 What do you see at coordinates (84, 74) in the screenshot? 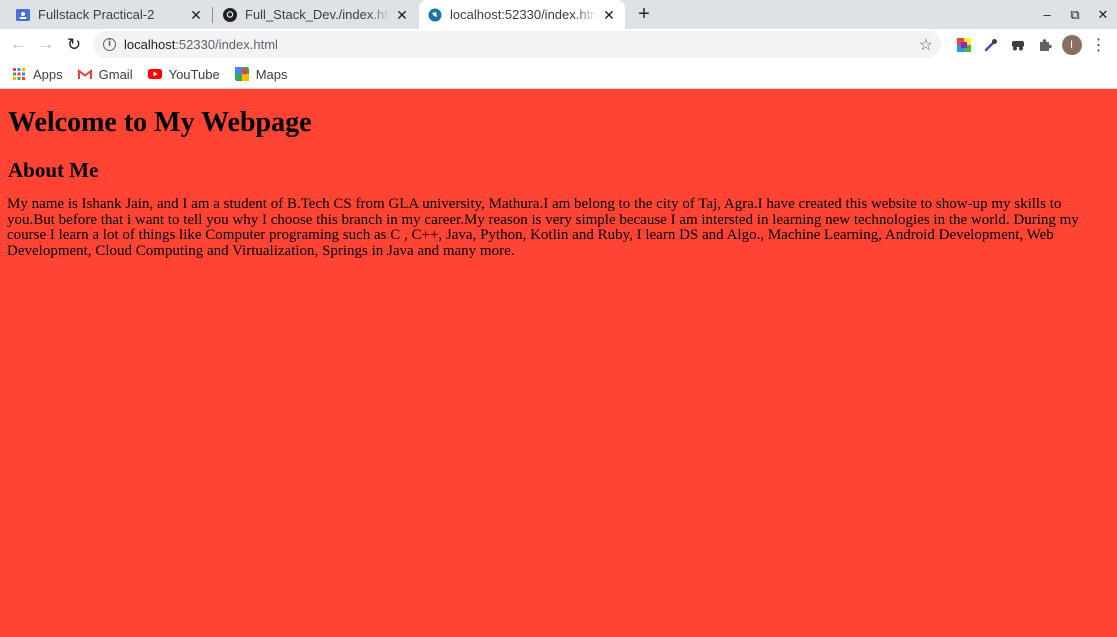
I see `gmail-icon` at bounding box center [84, 74].